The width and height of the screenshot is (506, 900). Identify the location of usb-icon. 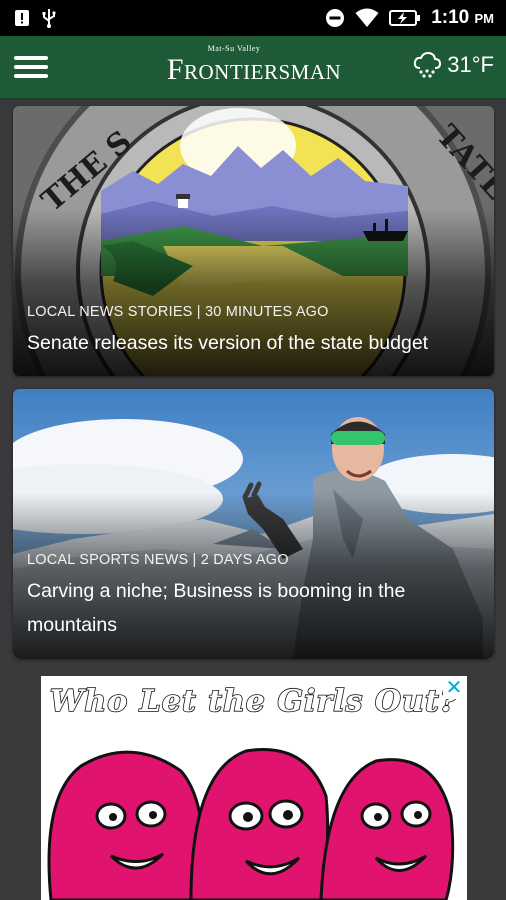
(49, 18).